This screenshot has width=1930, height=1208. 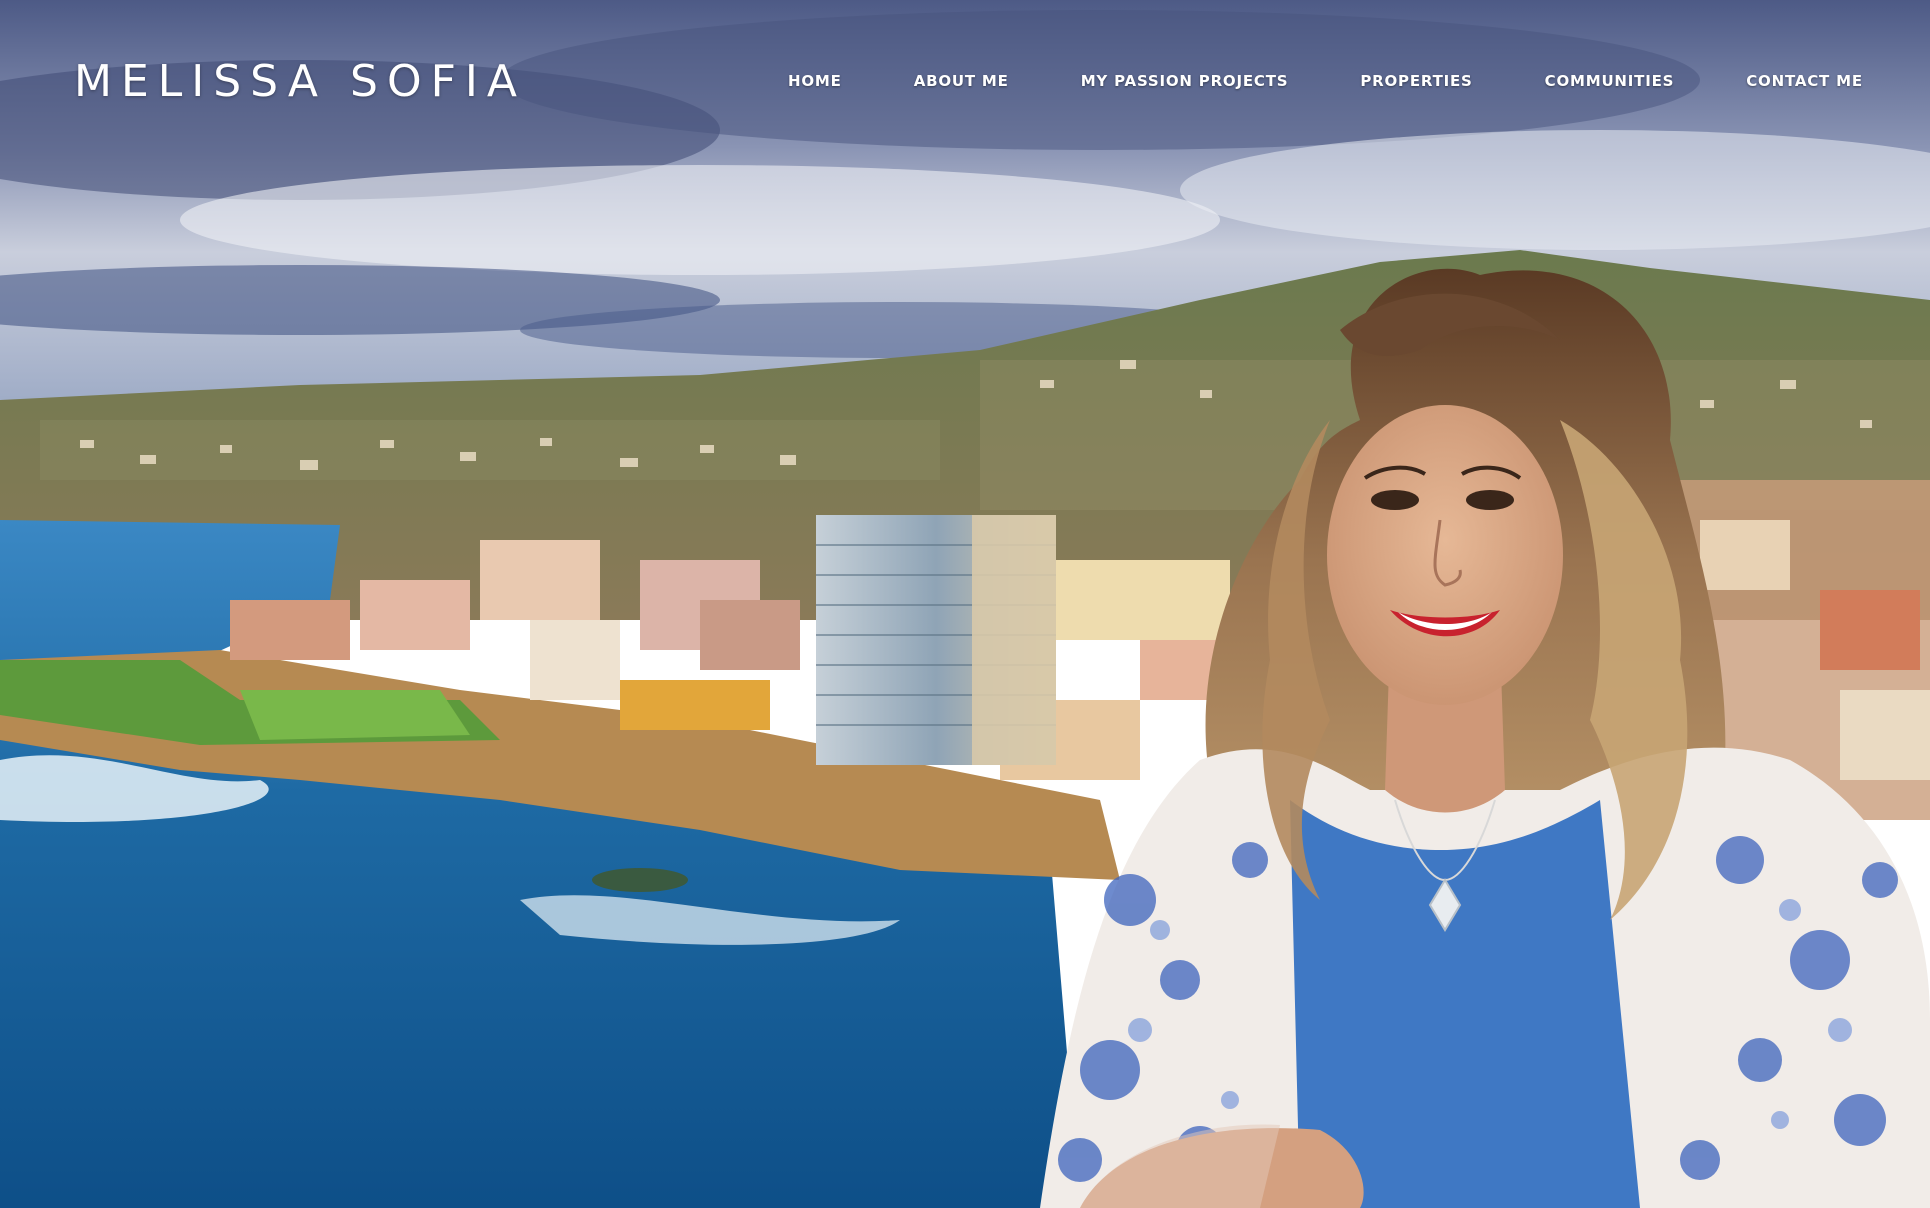 I want to click on nav-about-me: ABOUT ME, so click(x=961, y=81).